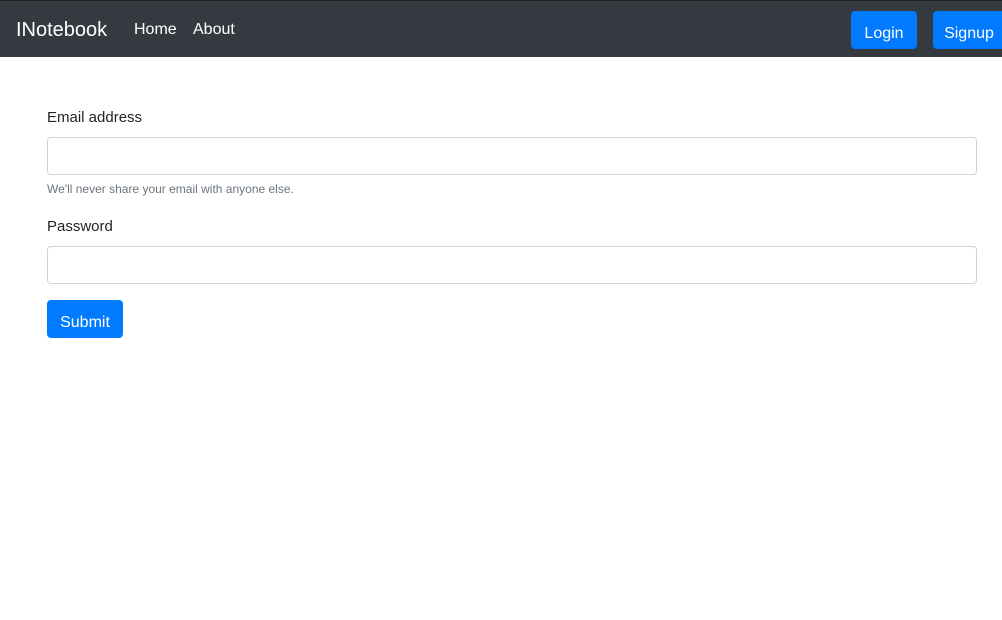 The width and height of the screenshot is (1002, 620). What do you see at coordinates (214, 30) in the screenshot?
I see `nav-link-about: About` at bounding box center [214, 30].